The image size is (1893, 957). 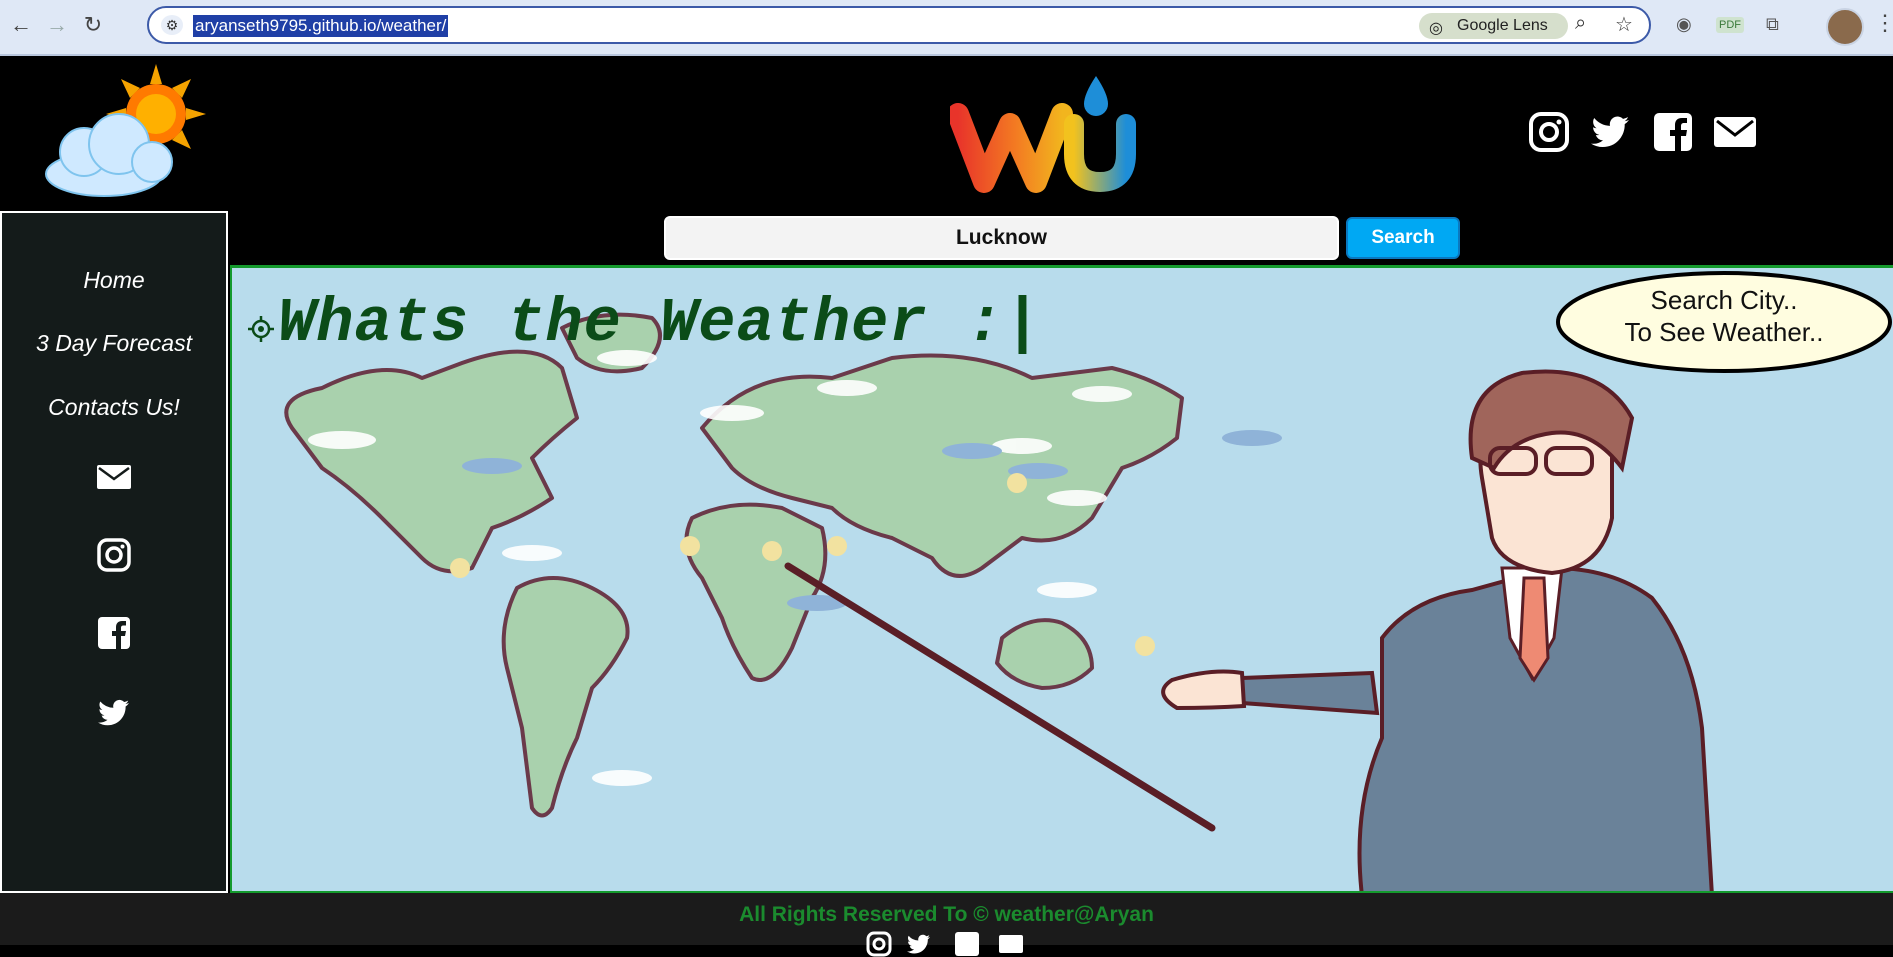 I want to click on wu-brand-logo, so click(x=1043, y=134).